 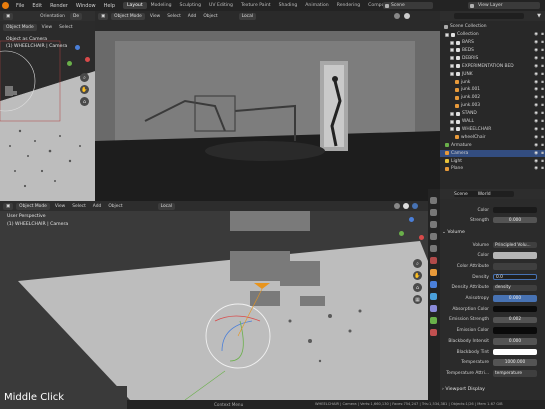 What do you see at coordinates (397, 16) in the screenshot?
I see `render-view-shading-solid-icon` at bounding box center [397, 16].